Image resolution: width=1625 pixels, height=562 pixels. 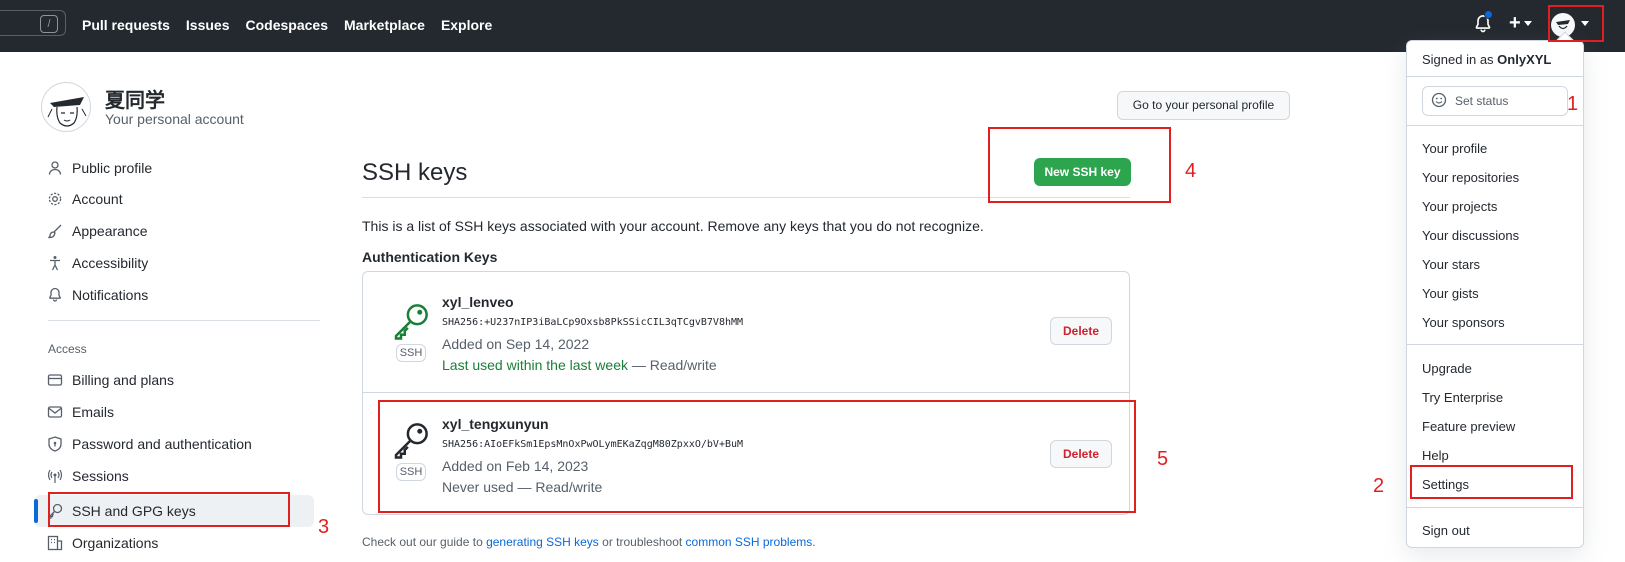 What do you see at coordinates (112, 168) in the screenshot?
I see `sidebar-item-label: Public profile` at bounding box center [112, 168].